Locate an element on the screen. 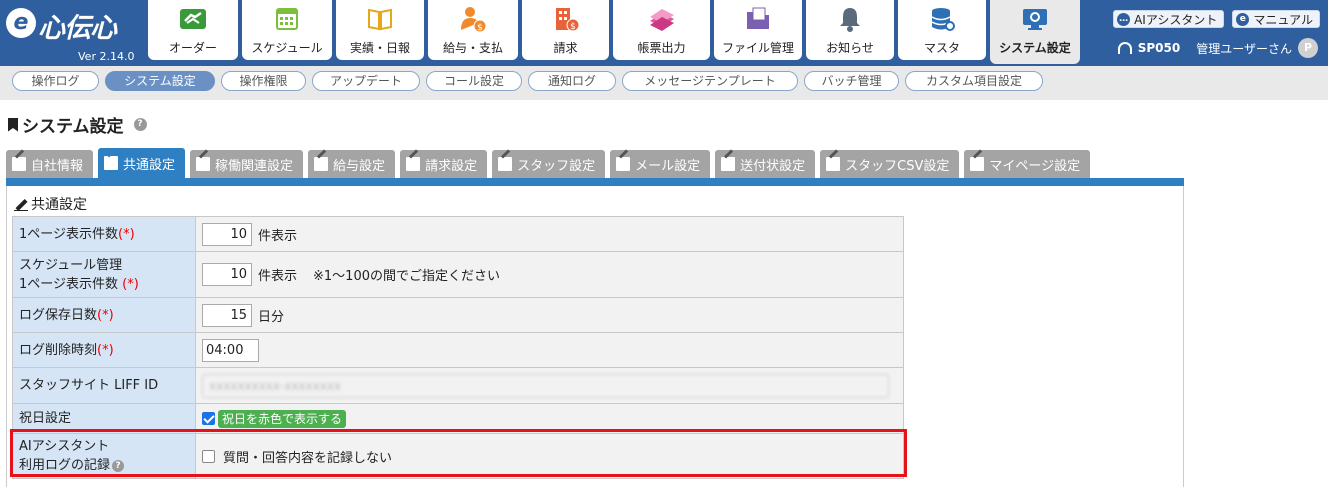  nav-label: マスタ is located at coordinates (941, 48).